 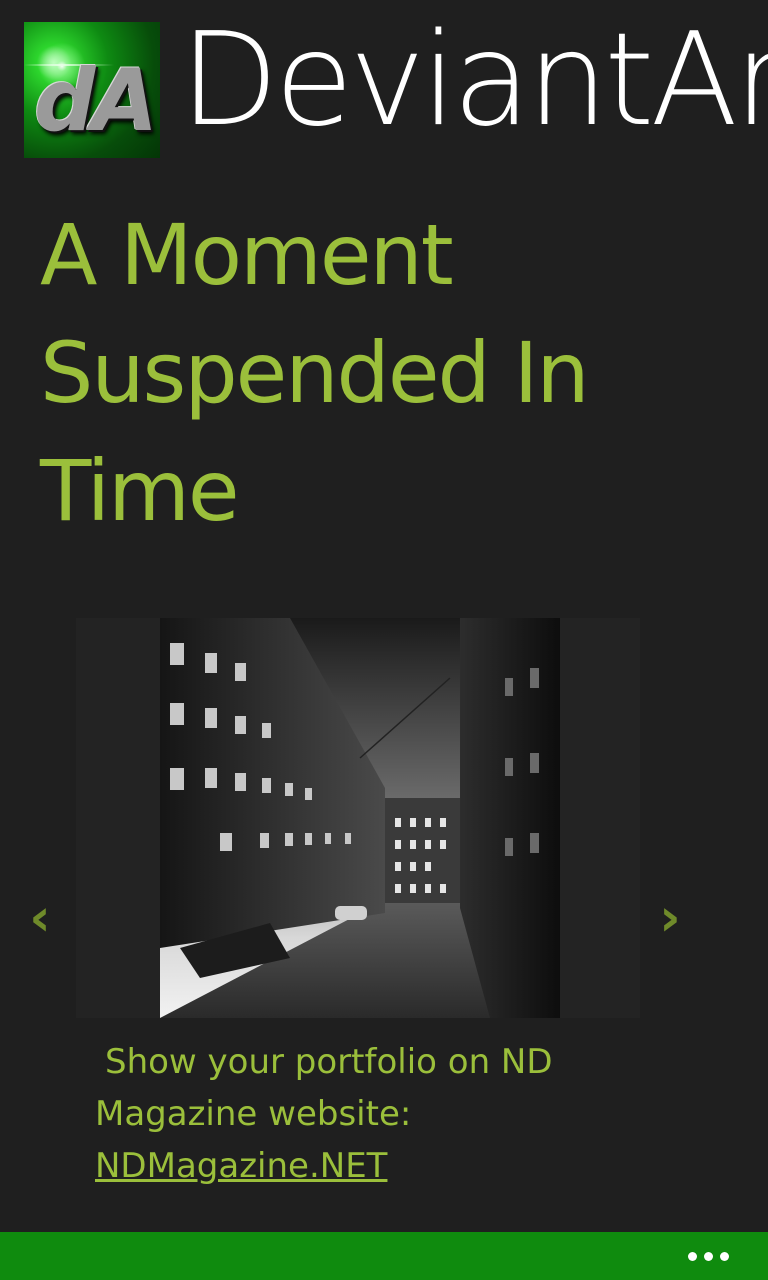 I want to click on app-bar, so click(x=384, y=1256).